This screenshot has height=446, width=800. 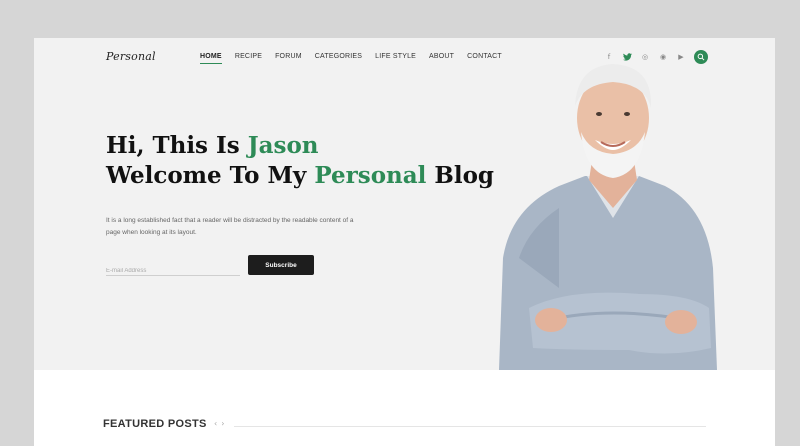 I want to click on section-divider, so click(x=470, y=426).